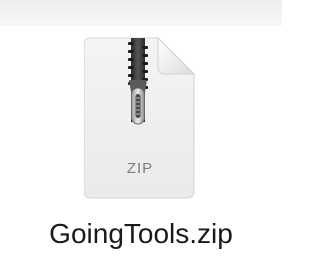 The height and width of the screenshot is (261, 320). What do you see at coordinates (140, 168) in the screenshot?
I see `file-type-label: ZIP` at bounding box center [140, 168].